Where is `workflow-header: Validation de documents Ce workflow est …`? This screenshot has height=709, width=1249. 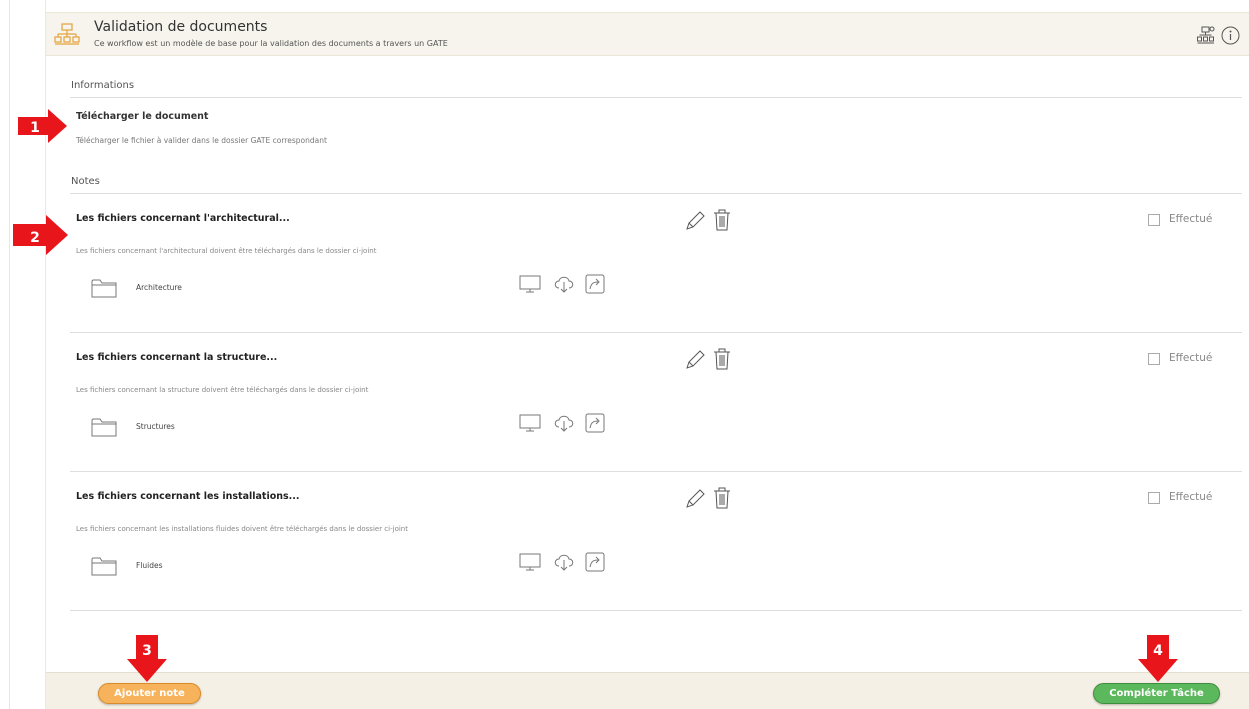 workflow-header: Validation de documents Ce workflow est … is located at coordinates (647, 34).